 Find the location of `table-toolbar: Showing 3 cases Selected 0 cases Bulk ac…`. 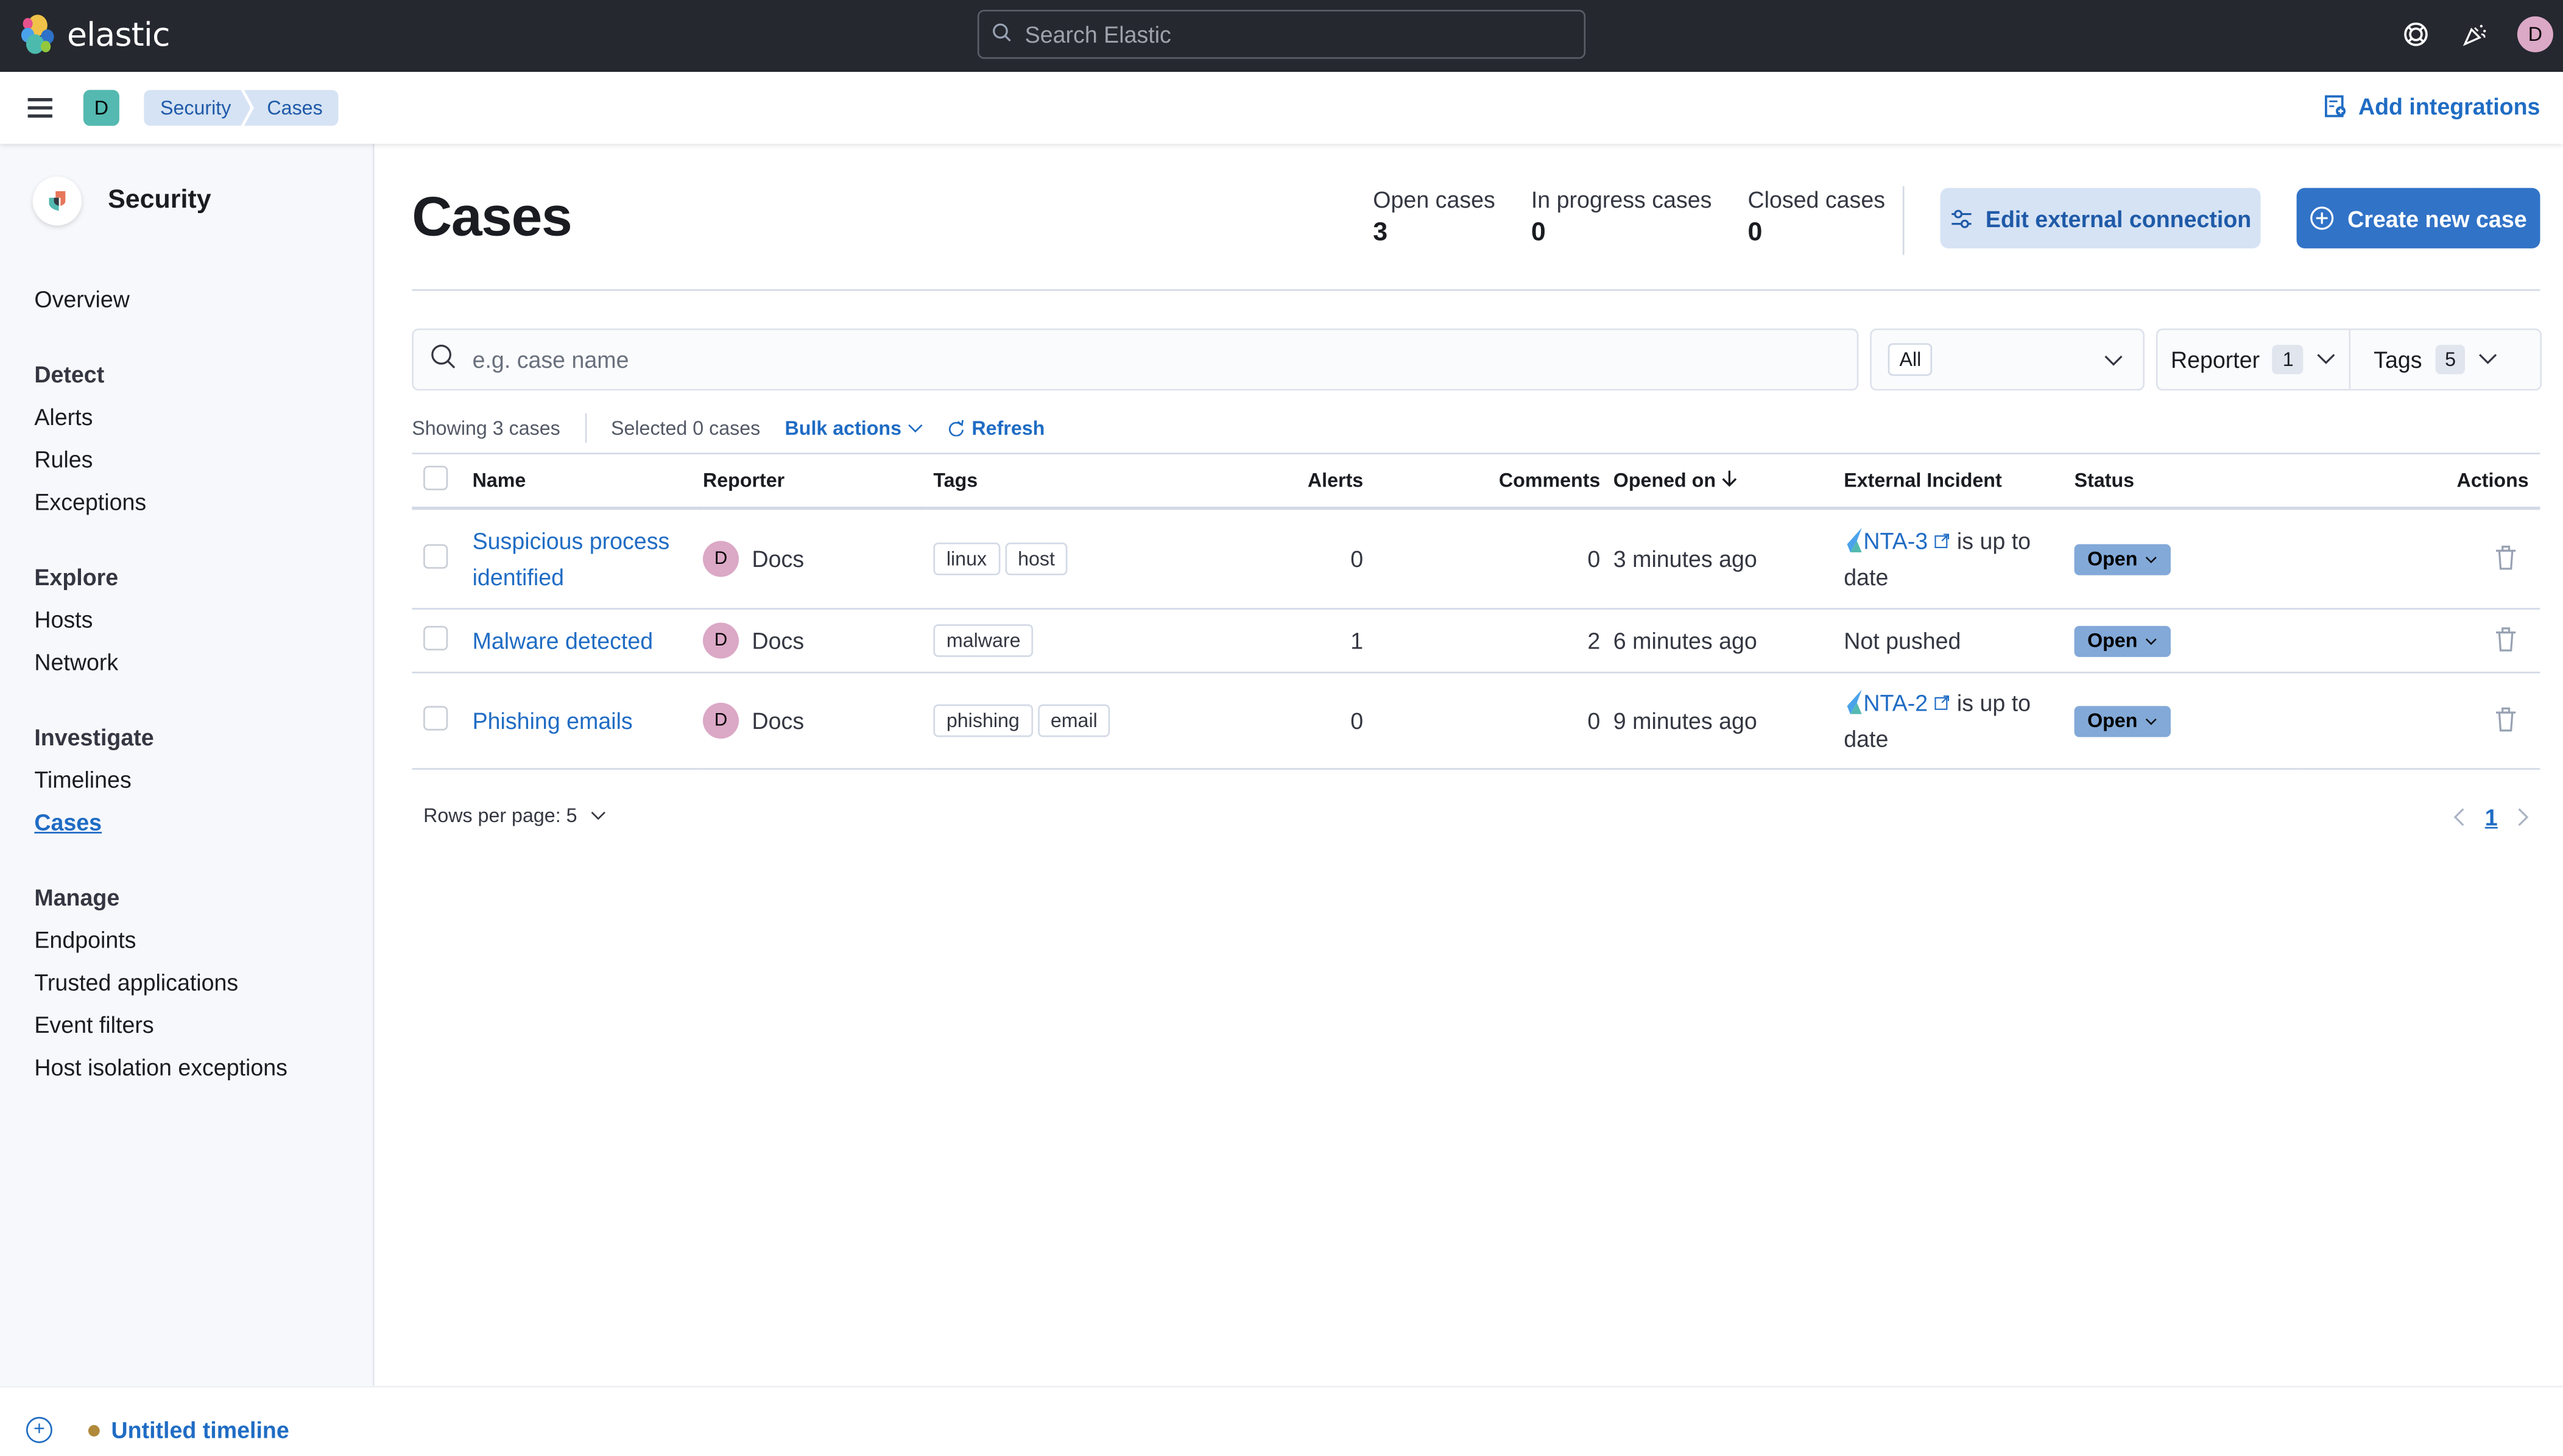

table-toolbar: Showing 3 cases Selected 0 cases Bulk ac… is located at coordinates (728, 428).